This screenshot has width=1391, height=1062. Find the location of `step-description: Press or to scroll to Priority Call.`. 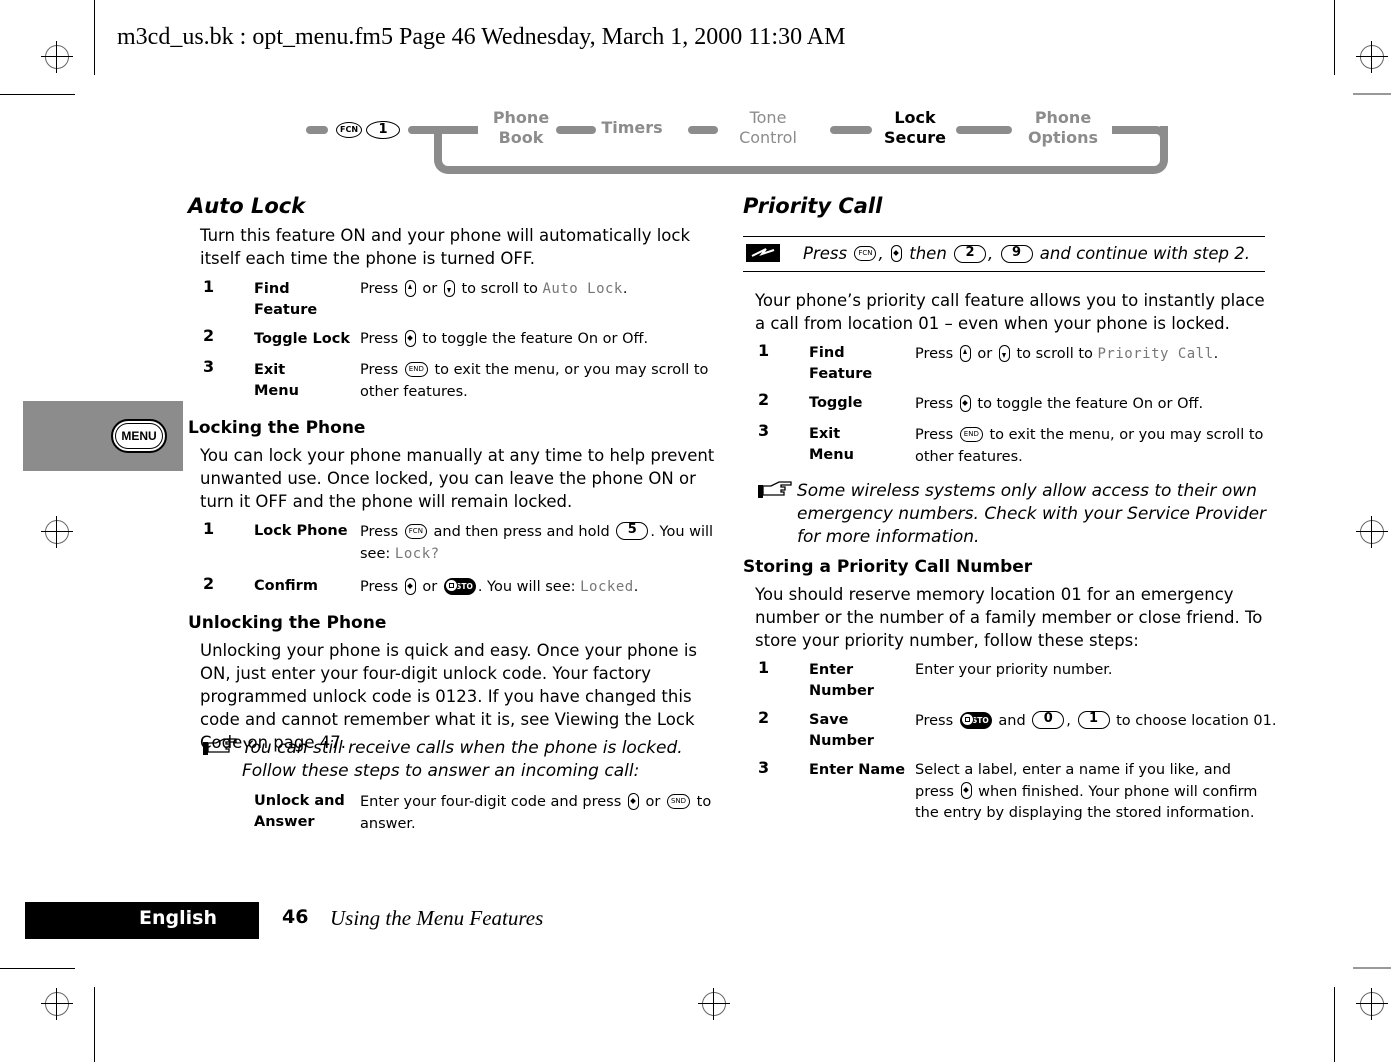

step-description: Press or to scroll to Priority Call. is located at coordinates (1092, 355).